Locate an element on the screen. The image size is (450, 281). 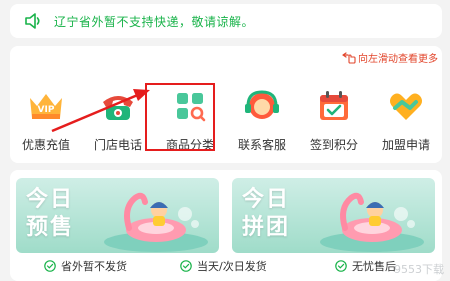
menu-item-checkin-points: 签到积分 is located at coordinates (334, 119).